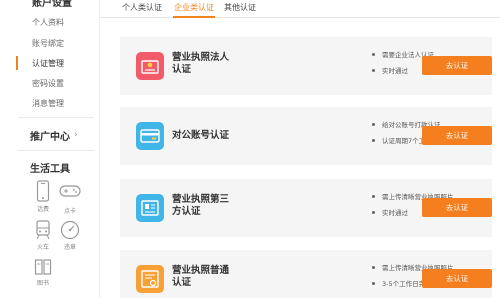 The width and height of the screenshot is (500, 298). I want to click on license-document-icon, so click(150, 208).